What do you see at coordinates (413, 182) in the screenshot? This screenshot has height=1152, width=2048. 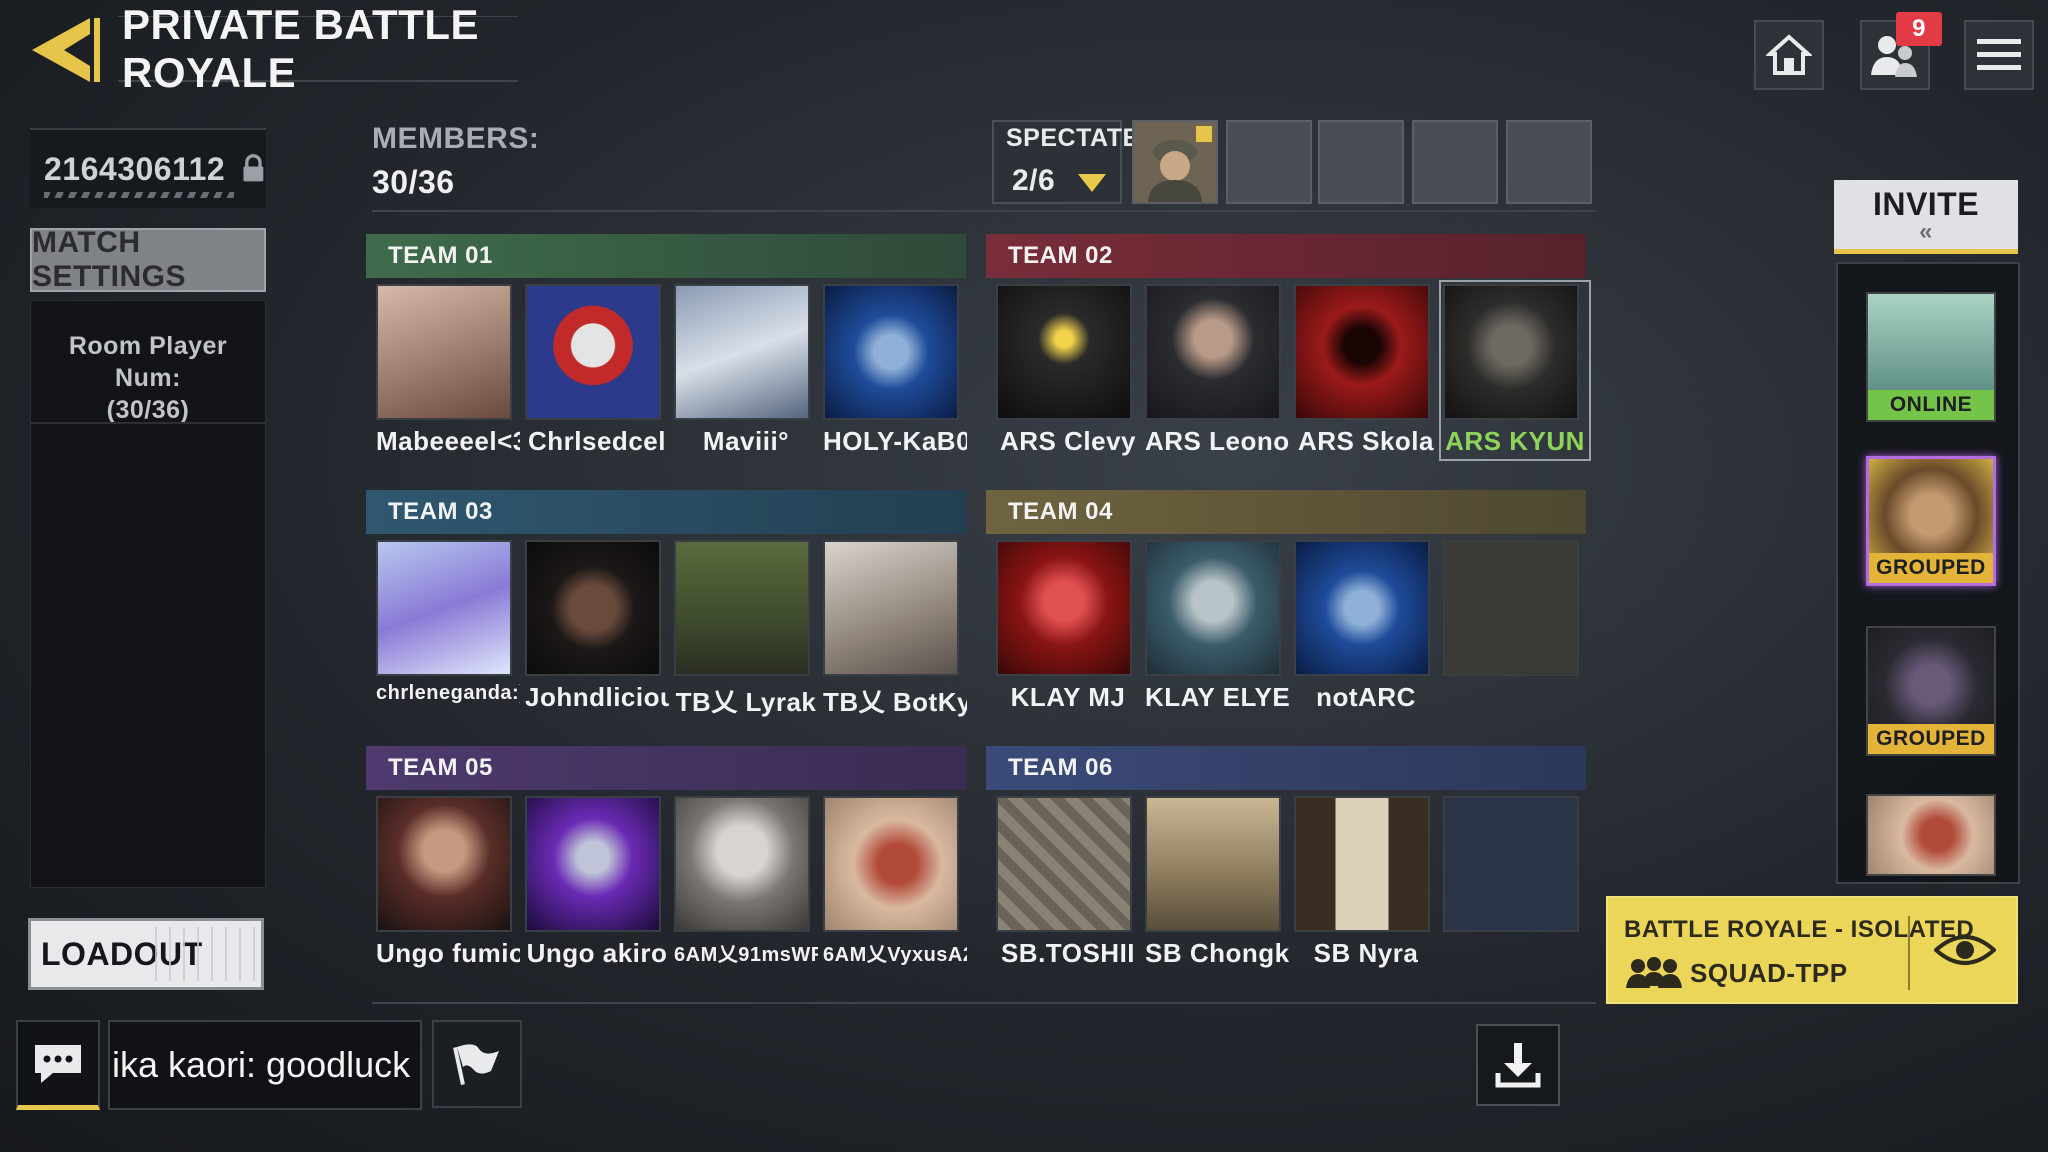 I see `members-count: 30/36` at bounding box center [413, 182].